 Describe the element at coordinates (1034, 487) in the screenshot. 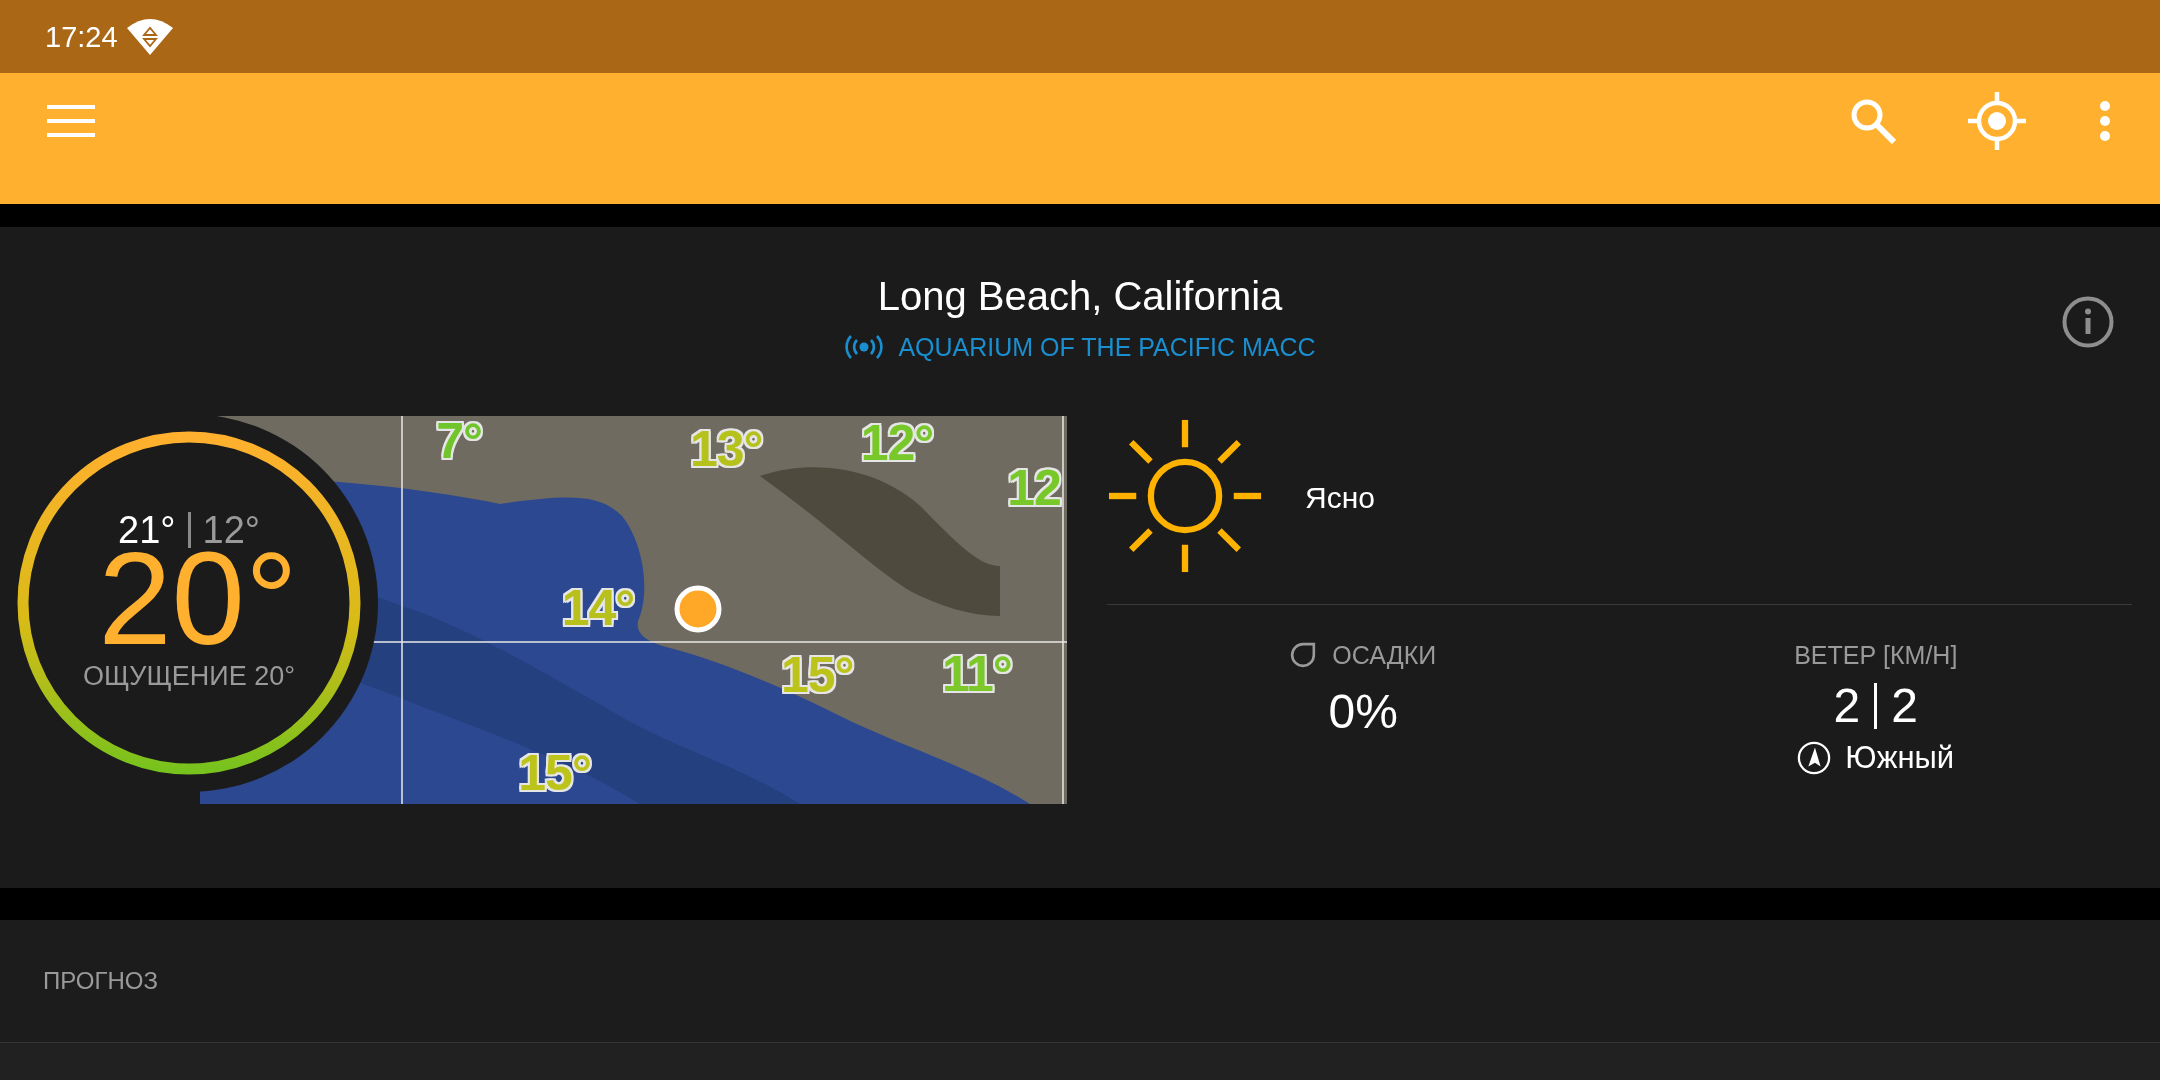

I see `map-temperature-label: 12` at that location.